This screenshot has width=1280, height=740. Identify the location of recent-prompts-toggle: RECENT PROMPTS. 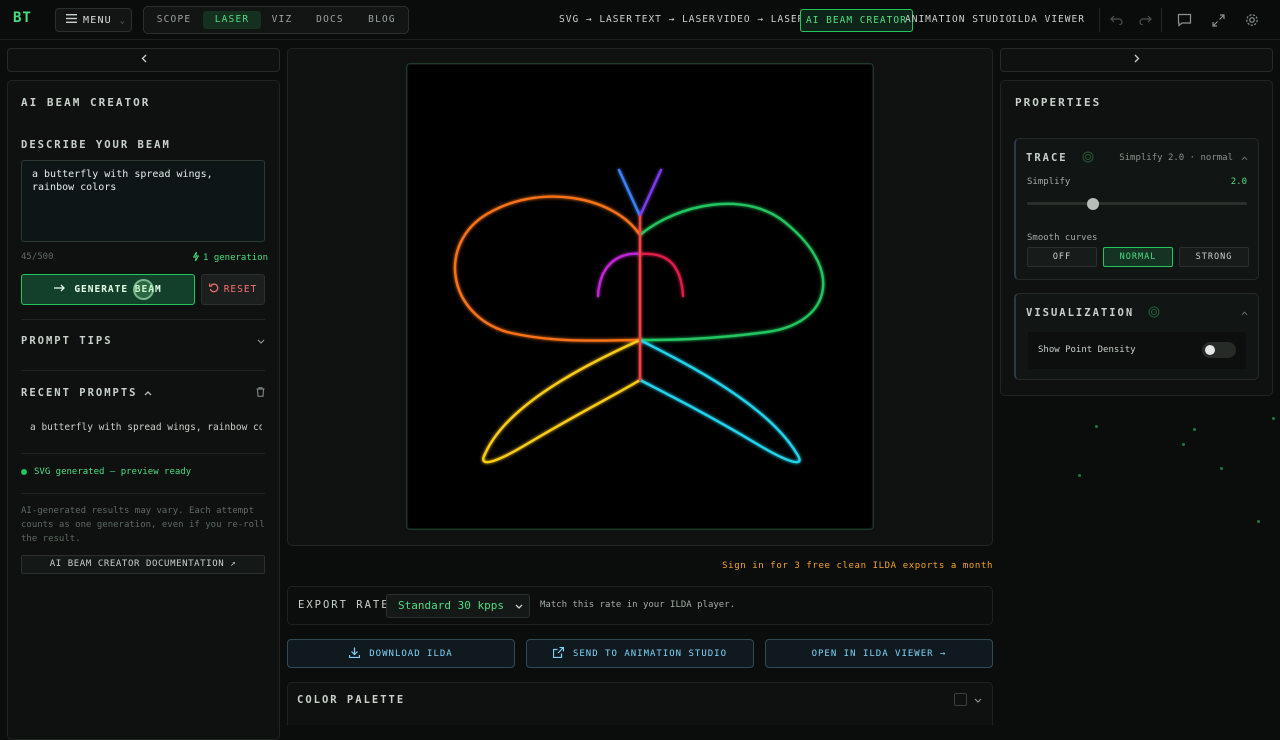
(86, 393).